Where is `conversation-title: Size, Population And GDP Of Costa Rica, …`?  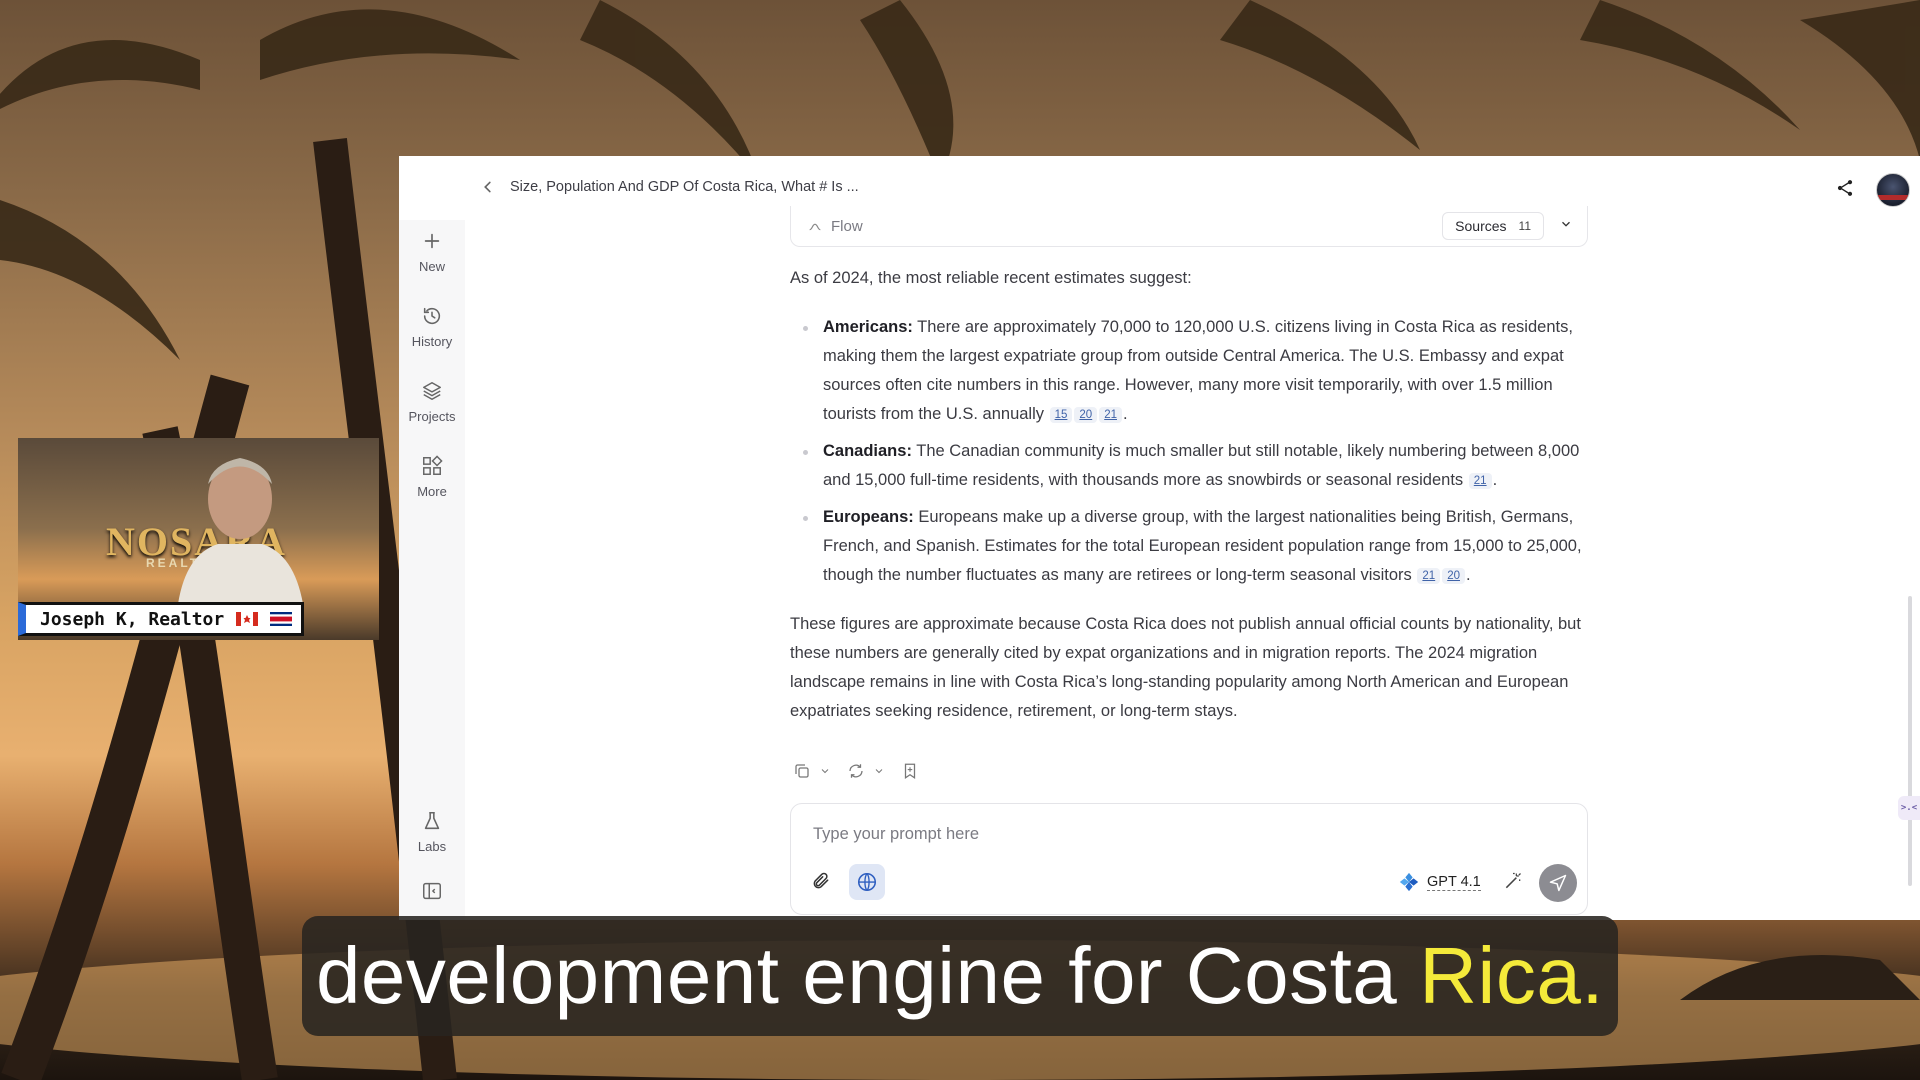 conversation-title: Size, Population And GDP Of Costa Rica, … is located at coordinates (684, 187).